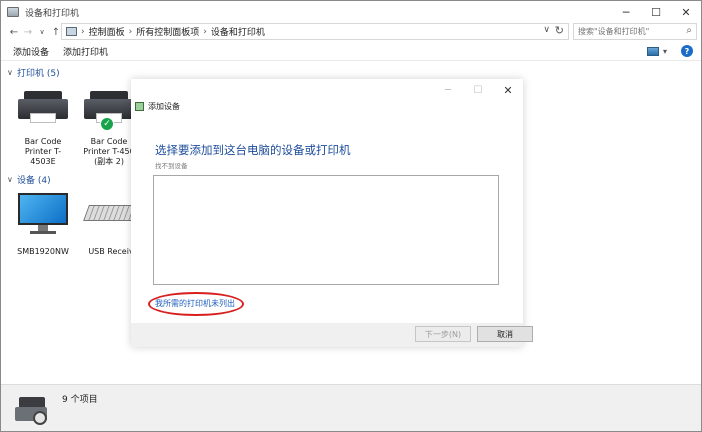  Describe the element at coordinates (448, 90) in the screenshot. I see `dialog-minimize-button: ─` at that location.